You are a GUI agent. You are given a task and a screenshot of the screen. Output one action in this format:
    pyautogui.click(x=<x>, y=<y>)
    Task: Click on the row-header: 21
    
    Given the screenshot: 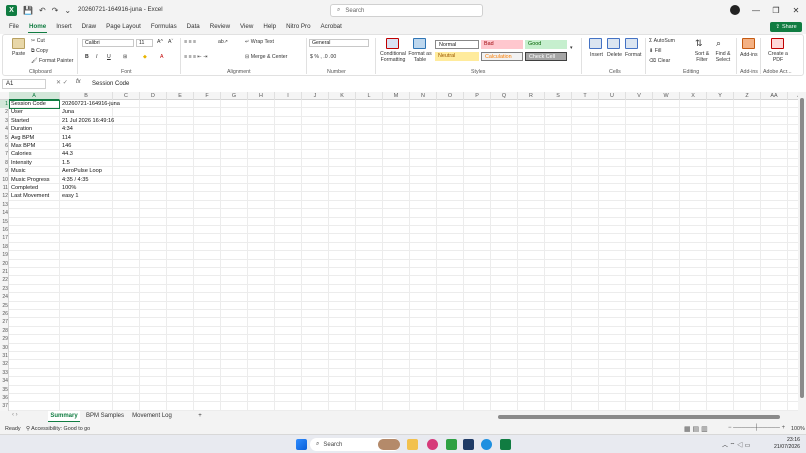 What is the action you would take?
    pyautogui.click(x=4, y=272)
    